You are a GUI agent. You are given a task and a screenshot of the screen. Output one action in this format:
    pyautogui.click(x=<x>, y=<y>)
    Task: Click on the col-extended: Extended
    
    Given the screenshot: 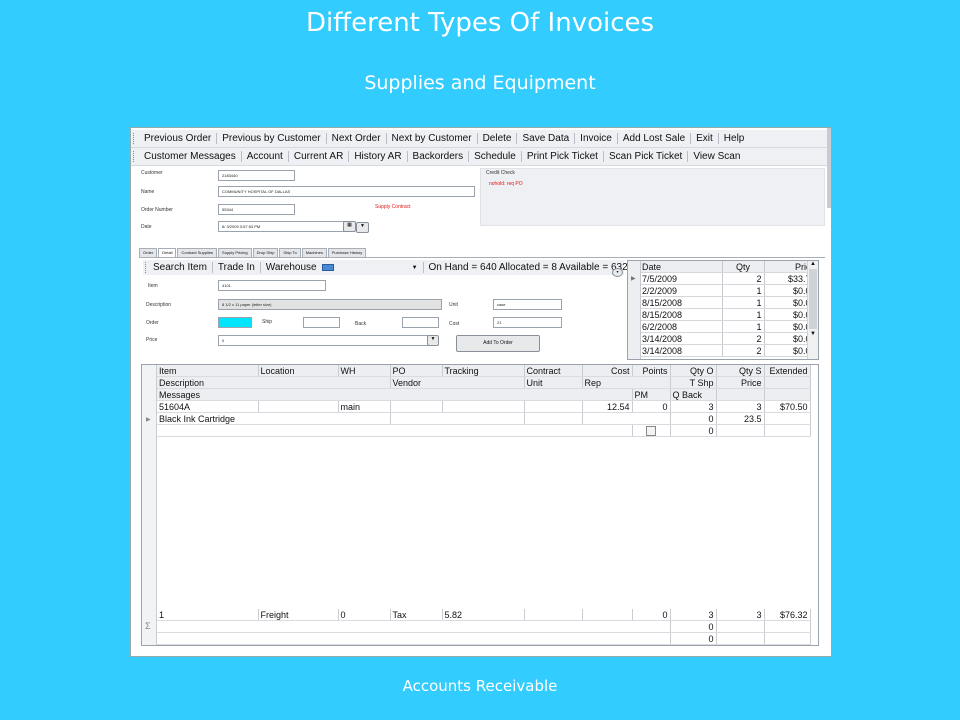 What is the action you would take?
    pyautogui.click(x=787, y=371)
    